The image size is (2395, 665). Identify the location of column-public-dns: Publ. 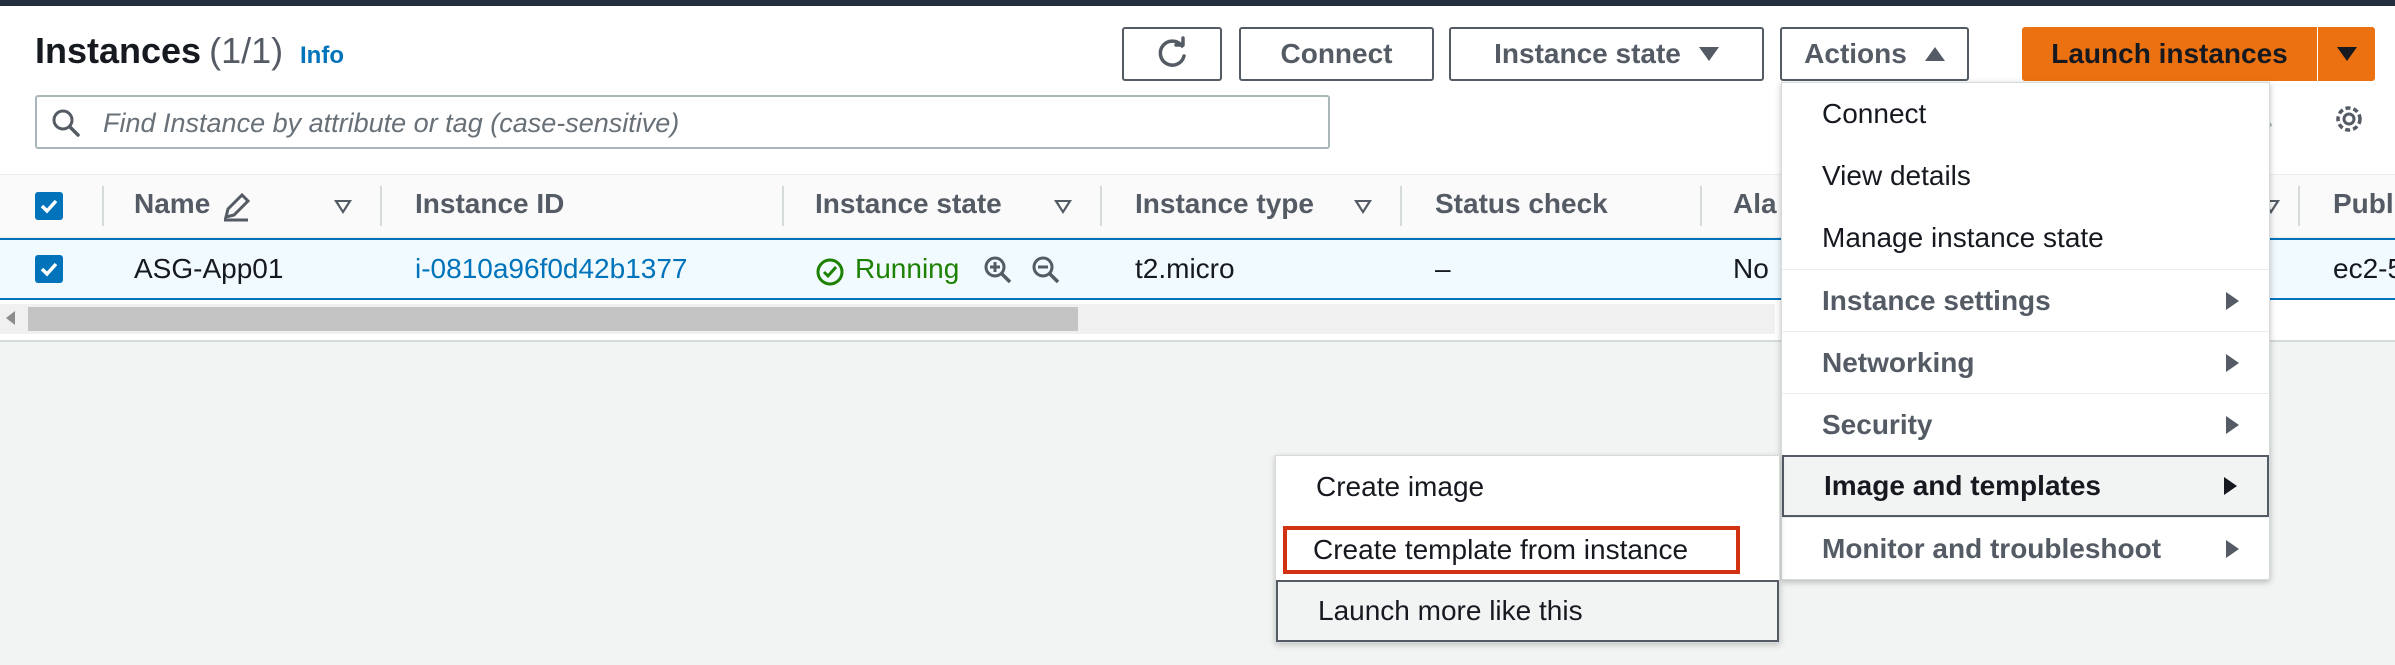
(2363, 204).